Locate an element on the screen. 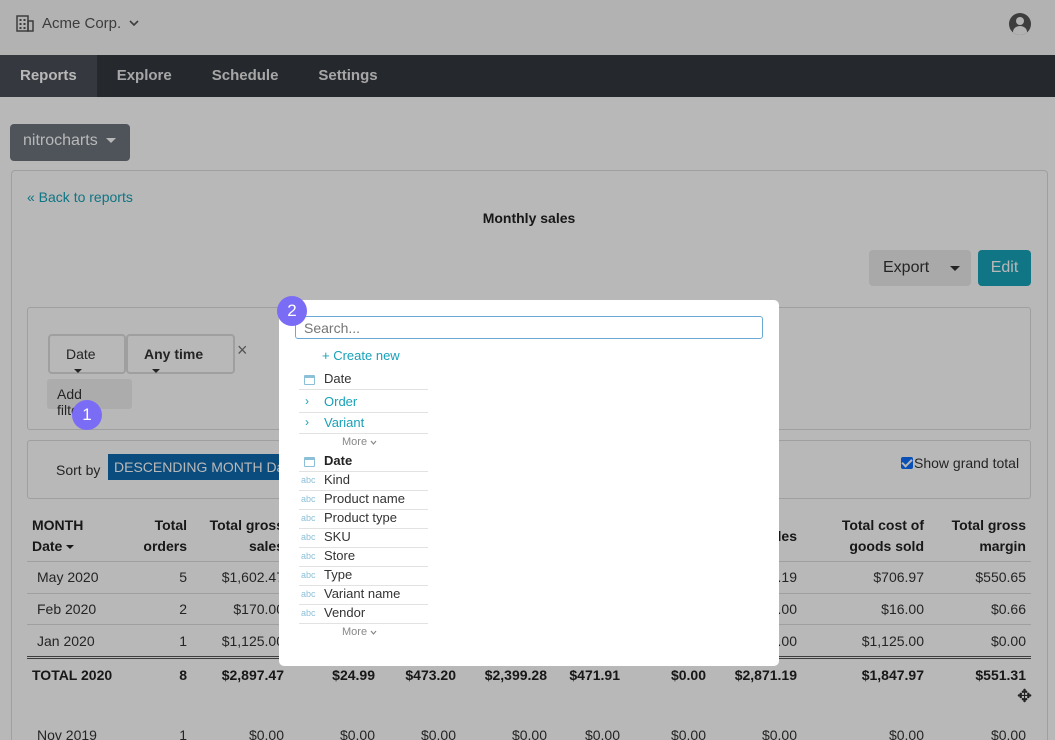 The height and width of the screenshot is (740, 1055). field-item: abc SKU is located at coordinates (363, 538).